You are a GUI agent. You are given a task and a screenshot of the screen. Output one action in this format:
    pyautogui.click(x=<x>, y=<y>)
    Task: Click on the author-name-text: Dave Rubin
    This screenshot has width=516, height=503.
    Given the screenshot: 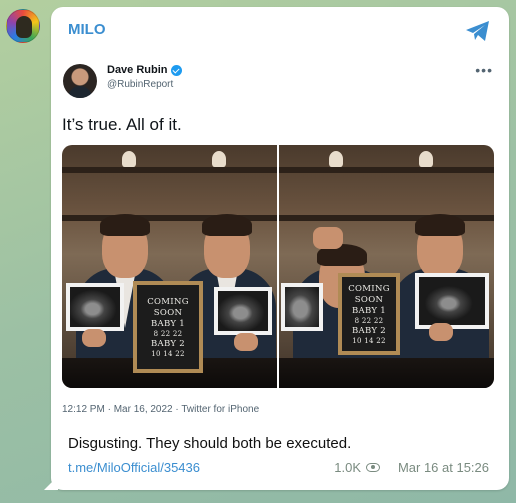 What is the action you would take?
    pyautogui.click(x=137, y=70)
    